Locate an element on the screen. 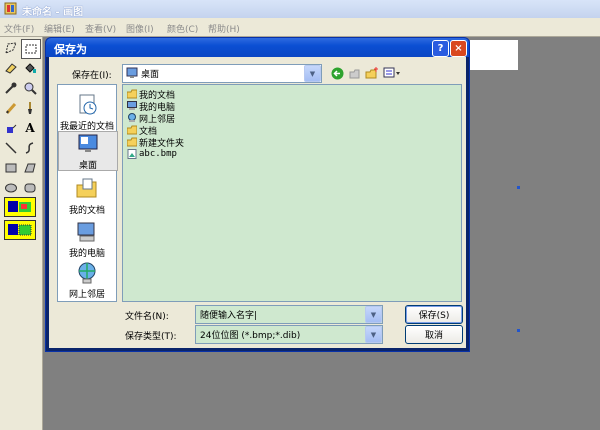 The image size is (600, 430). paint-title: 未命名 - 画图 is located at coordinates (53, 12).